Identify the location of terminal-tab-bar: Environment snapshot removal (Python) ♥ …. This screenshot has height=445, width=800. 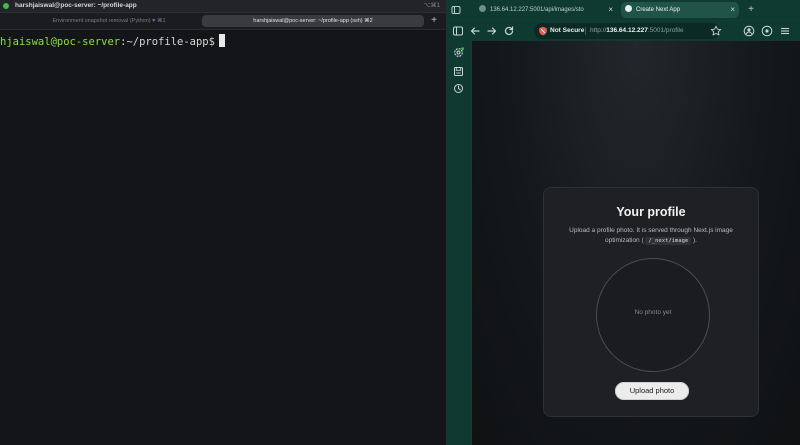
(223, 21).